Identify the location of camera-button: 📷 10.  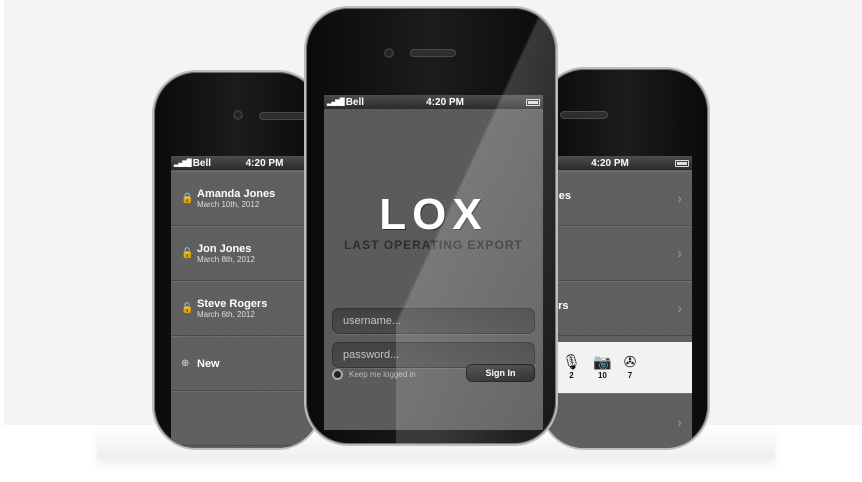
(602, 367).